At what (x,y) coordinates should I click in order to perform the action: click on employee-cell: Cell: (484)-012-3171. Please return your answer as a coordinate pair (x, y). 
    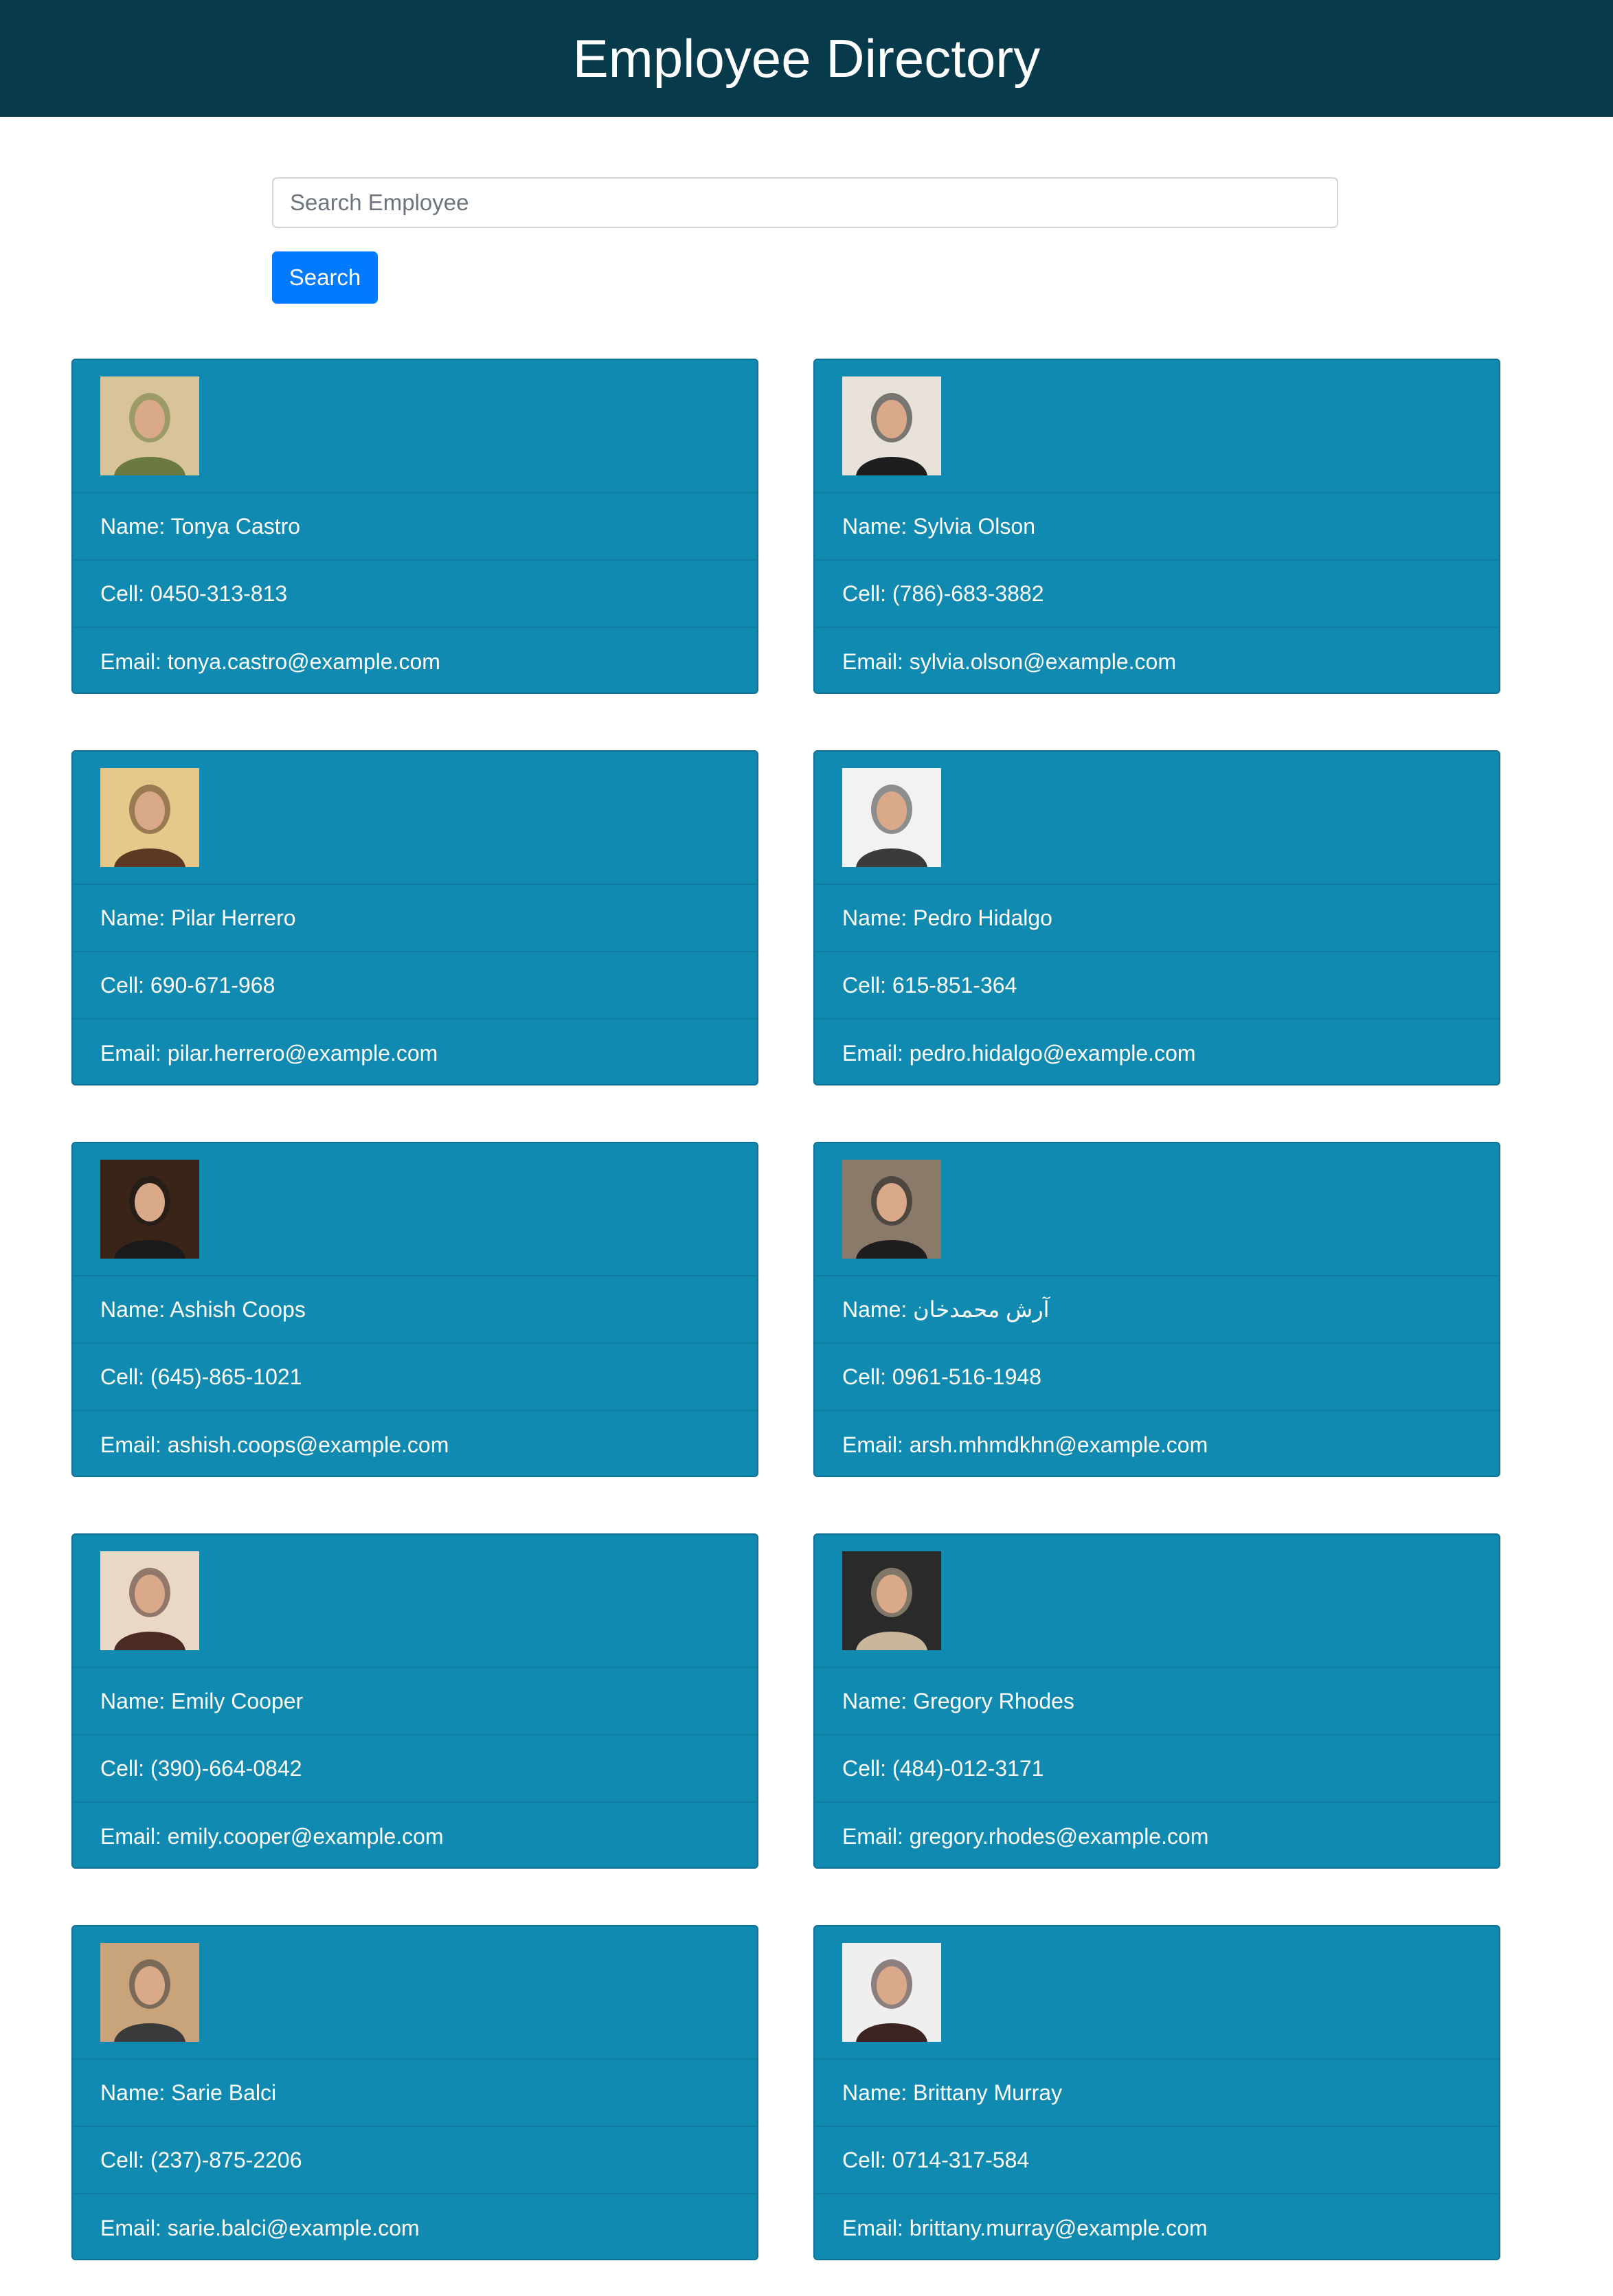
    Looking at the image, I should click on (1157, 1769).